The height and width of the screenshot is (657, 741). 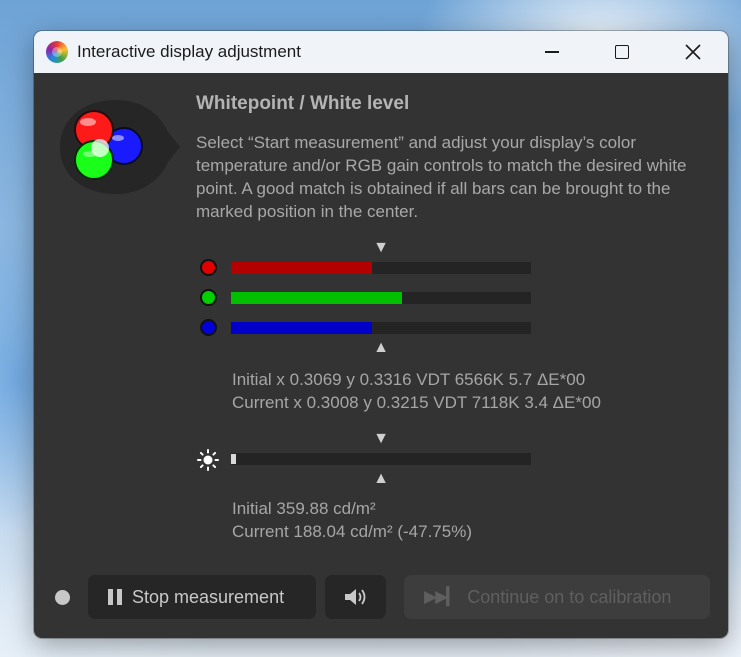 I want to click on minimize-icon, so click(x=552, y=52).